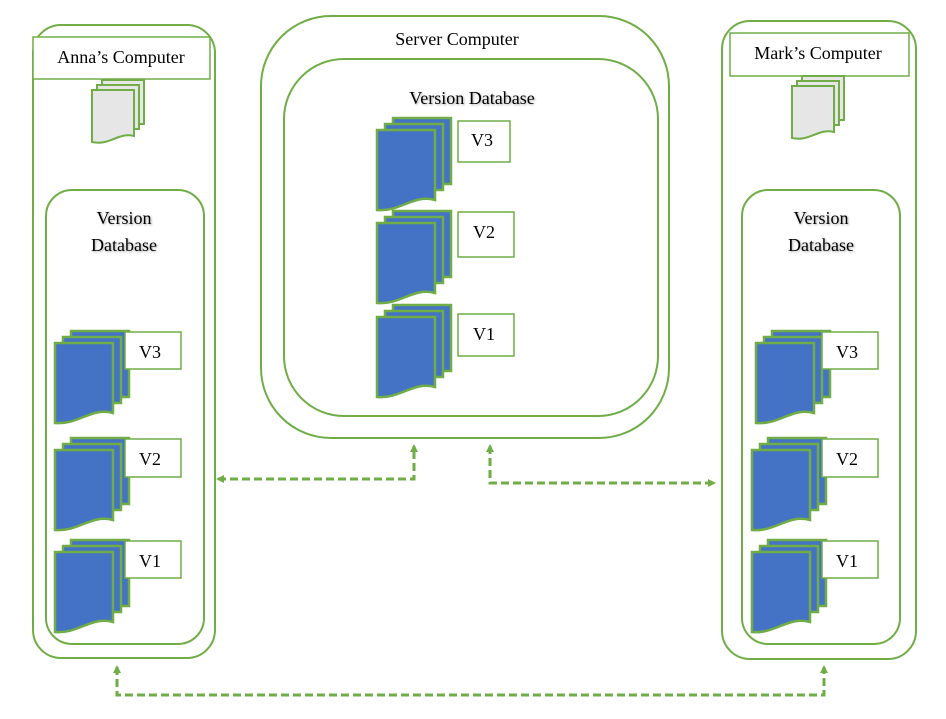 This screenshot has height=719, width=946. Describe the element at coordinates (471, 98) in the screenshot. I see `server-database-title: Version Database` at that location.